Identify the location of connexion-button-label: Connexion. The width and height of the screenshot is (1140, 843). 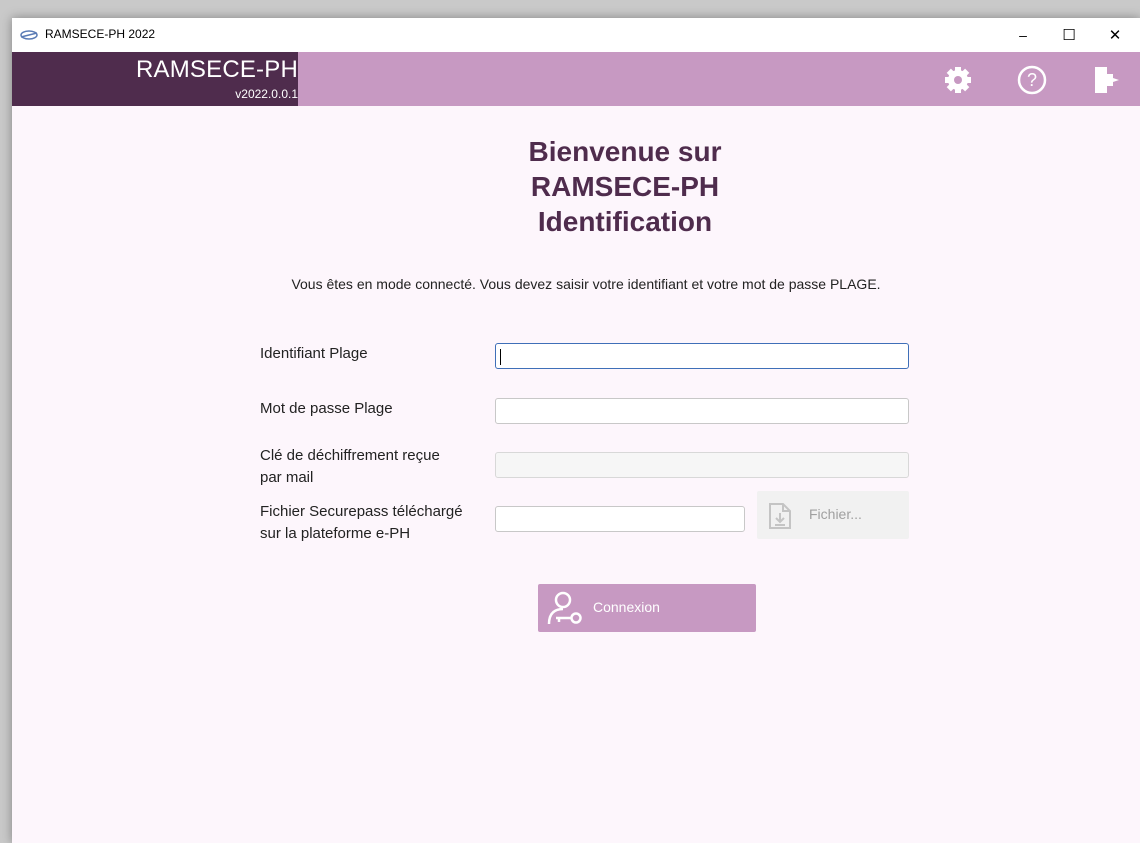
(626, 607).